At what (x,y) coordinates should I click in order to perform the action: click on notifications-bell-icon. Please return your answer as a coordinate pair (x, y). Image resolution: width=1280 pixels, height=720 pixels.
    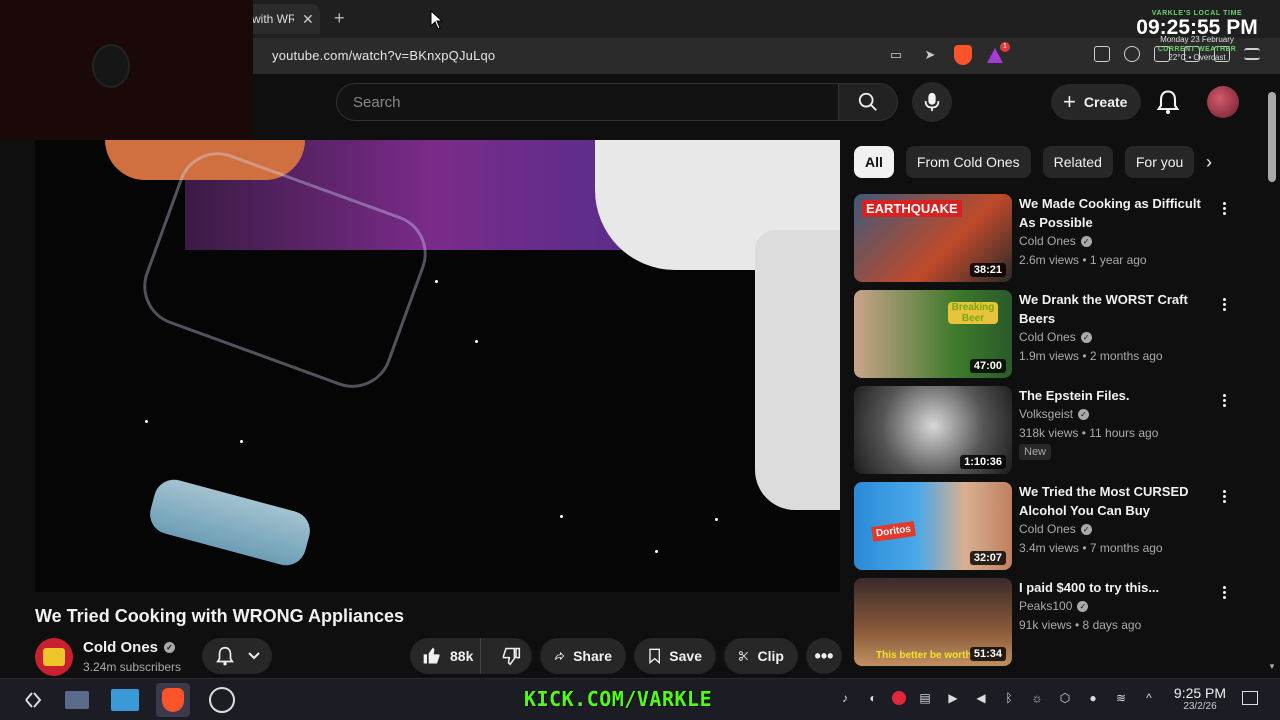
    Looking at the image, I should click on (1168, 102).